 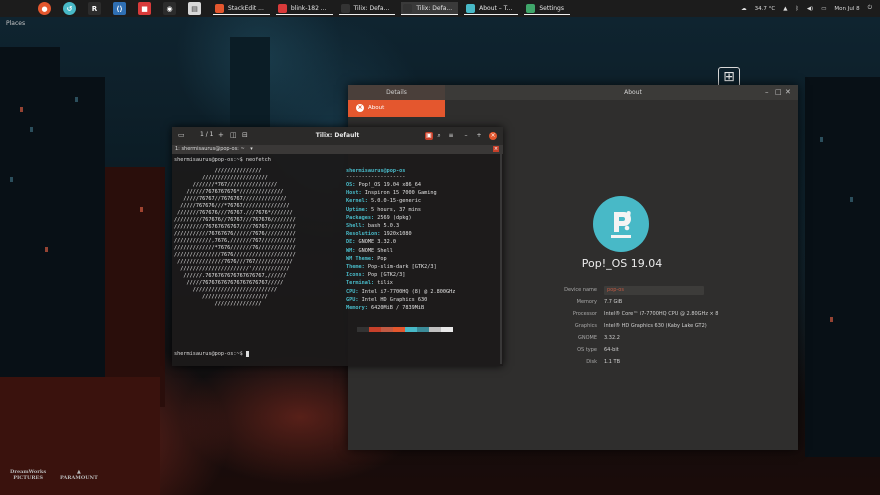 I want to click on info-line: Host: Inspiron 15 7000 Gaming, so click(x=391, y=193).